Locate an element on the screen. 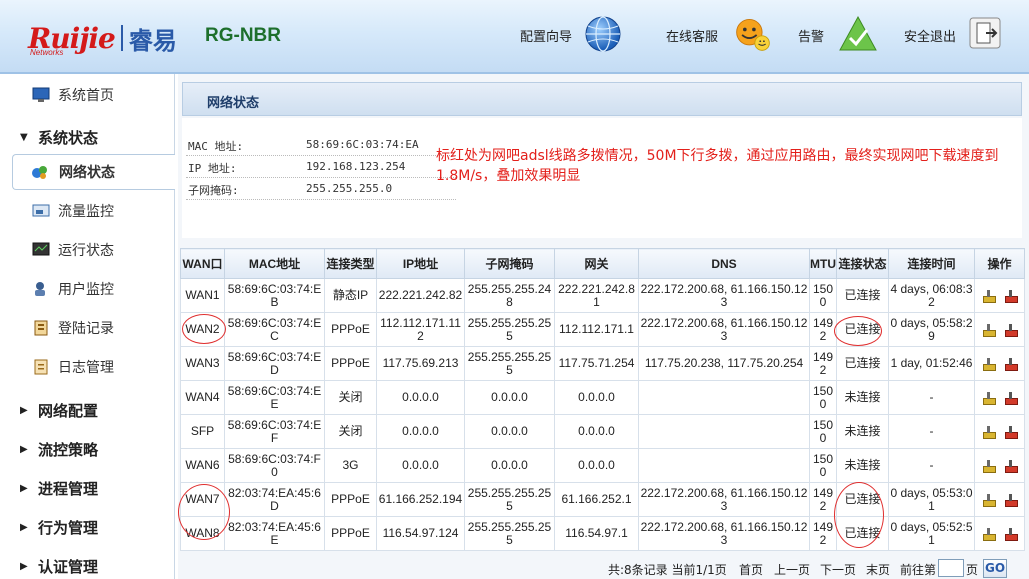 The width and height of the screenshot is (1029, 579). sidebar-section-network-config: ▶ 网络配置 is located at coordinates (87, 410).